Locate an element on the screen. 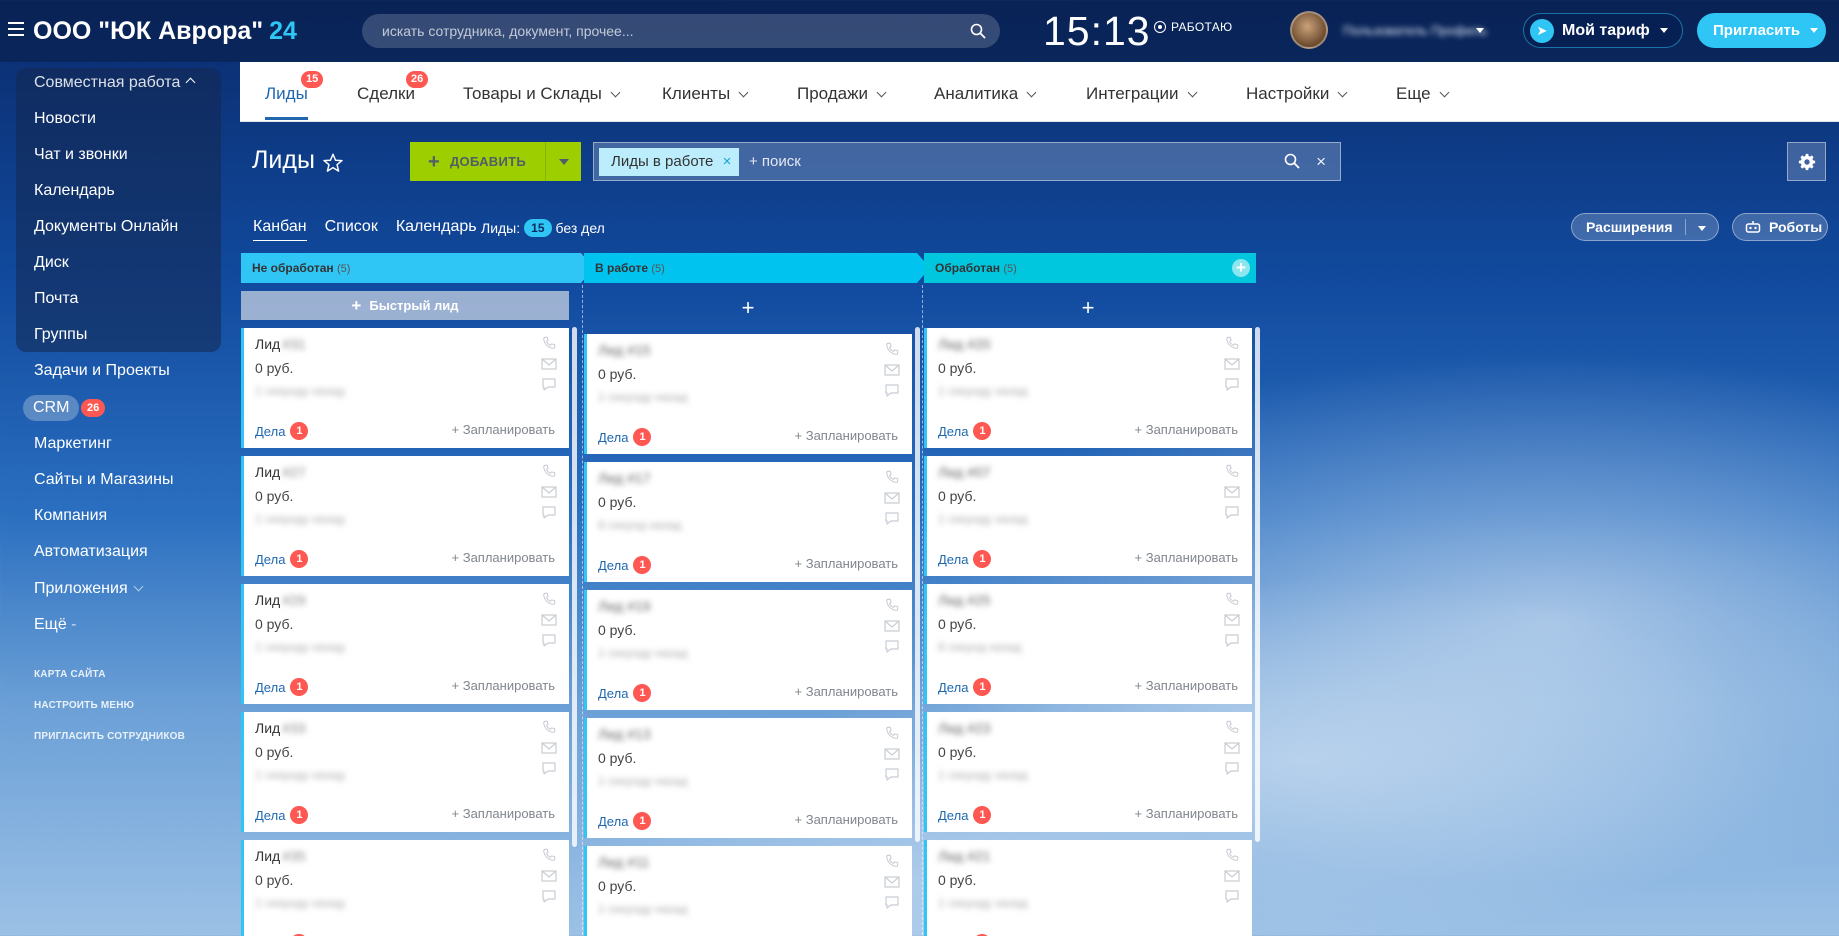  menu-item-marketing: Маркетинг is located at coordinates (73, 444).